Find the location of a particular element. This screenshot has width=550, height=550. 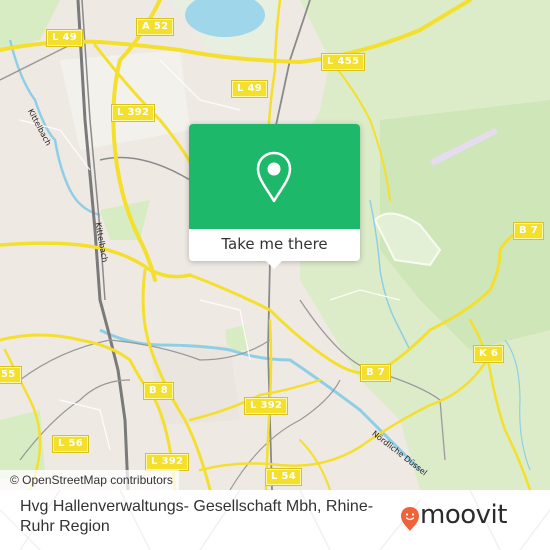

destination-popup: Take me there is located at coordinates (274, 196).